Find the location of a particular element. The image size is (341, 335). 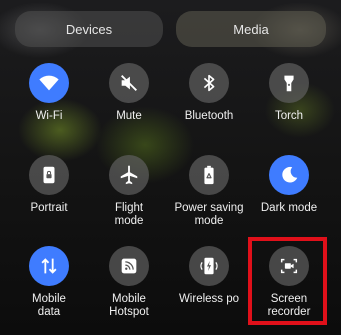

tile-label: Wireless po is located at coordinates (209, 299).